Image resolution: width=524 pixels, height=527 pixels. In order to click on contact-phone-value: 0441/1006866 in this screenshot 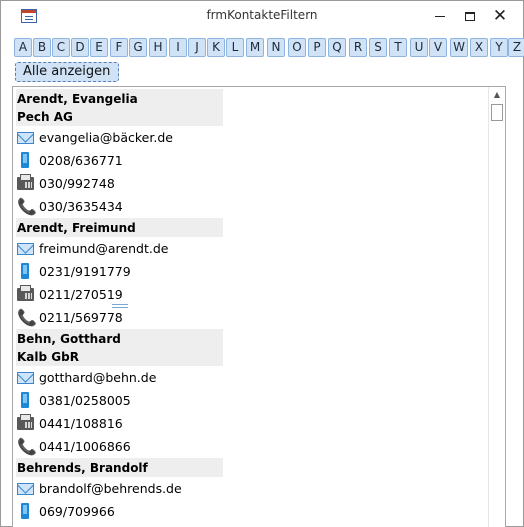, I will do `click(85, 446)`.